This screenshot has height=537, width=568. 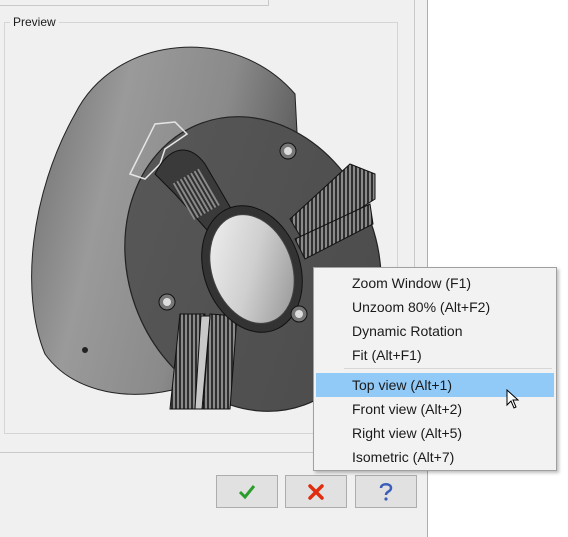 What do you see at coordinates (435, 283) in the screenshot?
I see `menu-item-zoom-window: Zoom Window (F1)` at bounding box center [435, 283].